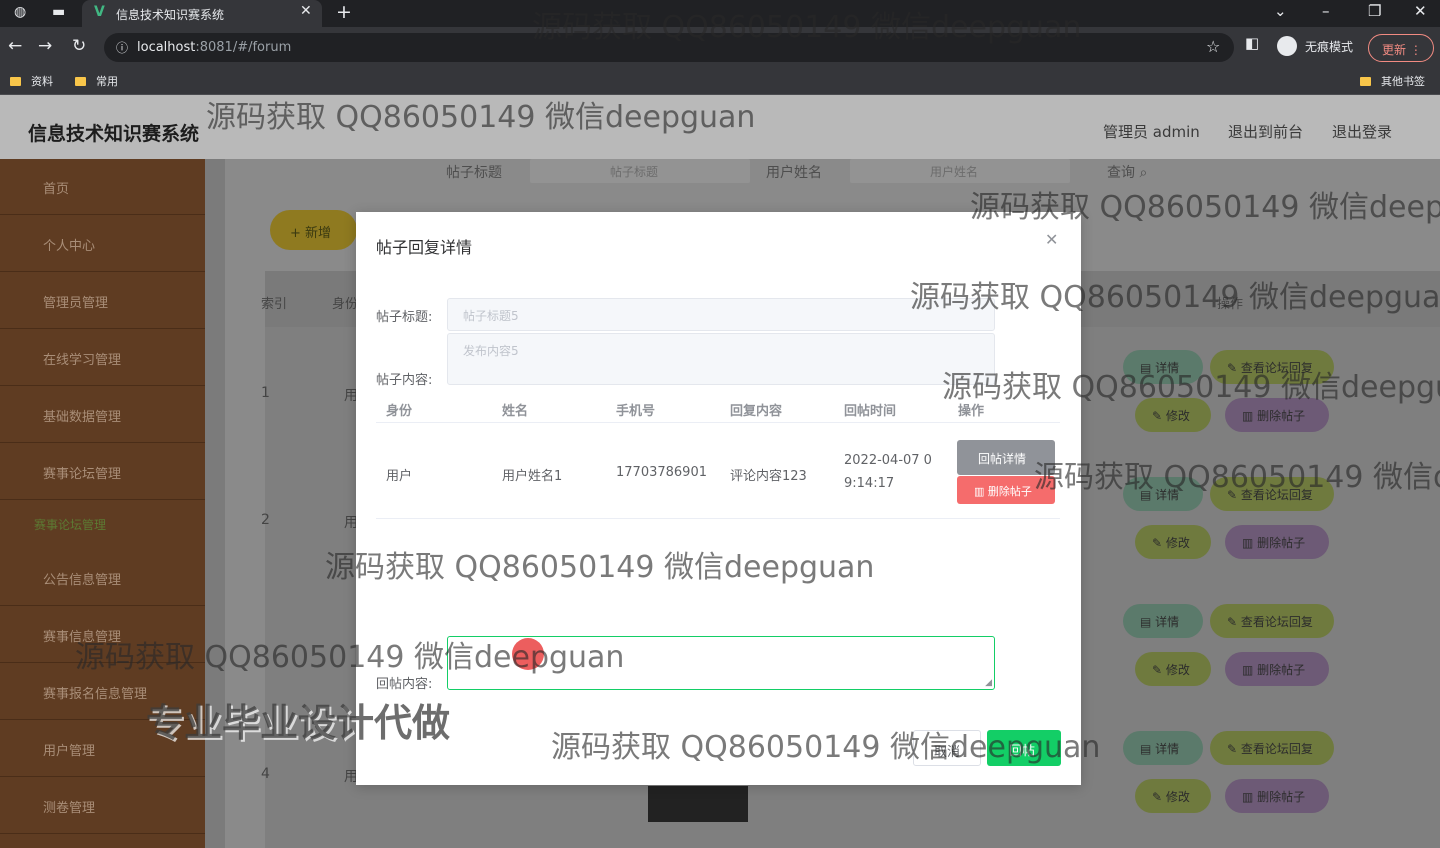 The width and height of the screenshot is (1440, 848). What do you see at coordinates (960, 171) in the screenshot?
I see `search-user-input: 用户姓名` at bounding box center [960, 171].